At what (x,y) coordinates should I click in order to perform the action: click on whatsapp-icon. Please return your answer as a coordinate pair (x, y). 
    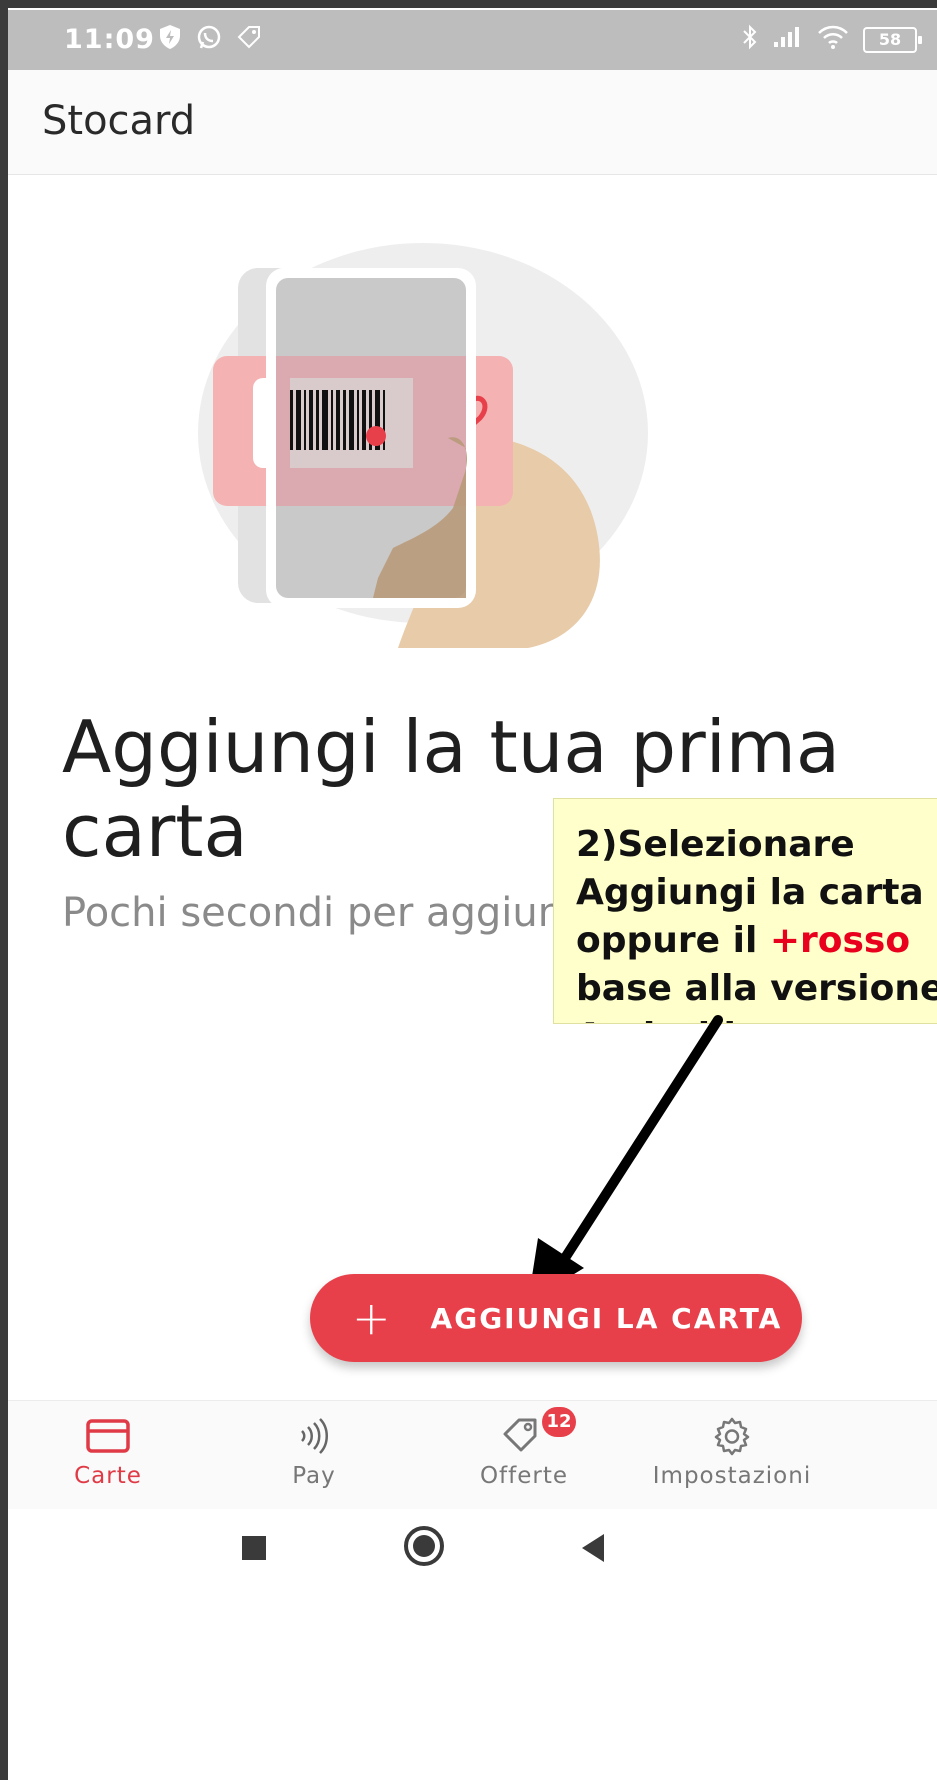
    Looking at the image, I should click on (209, 40).